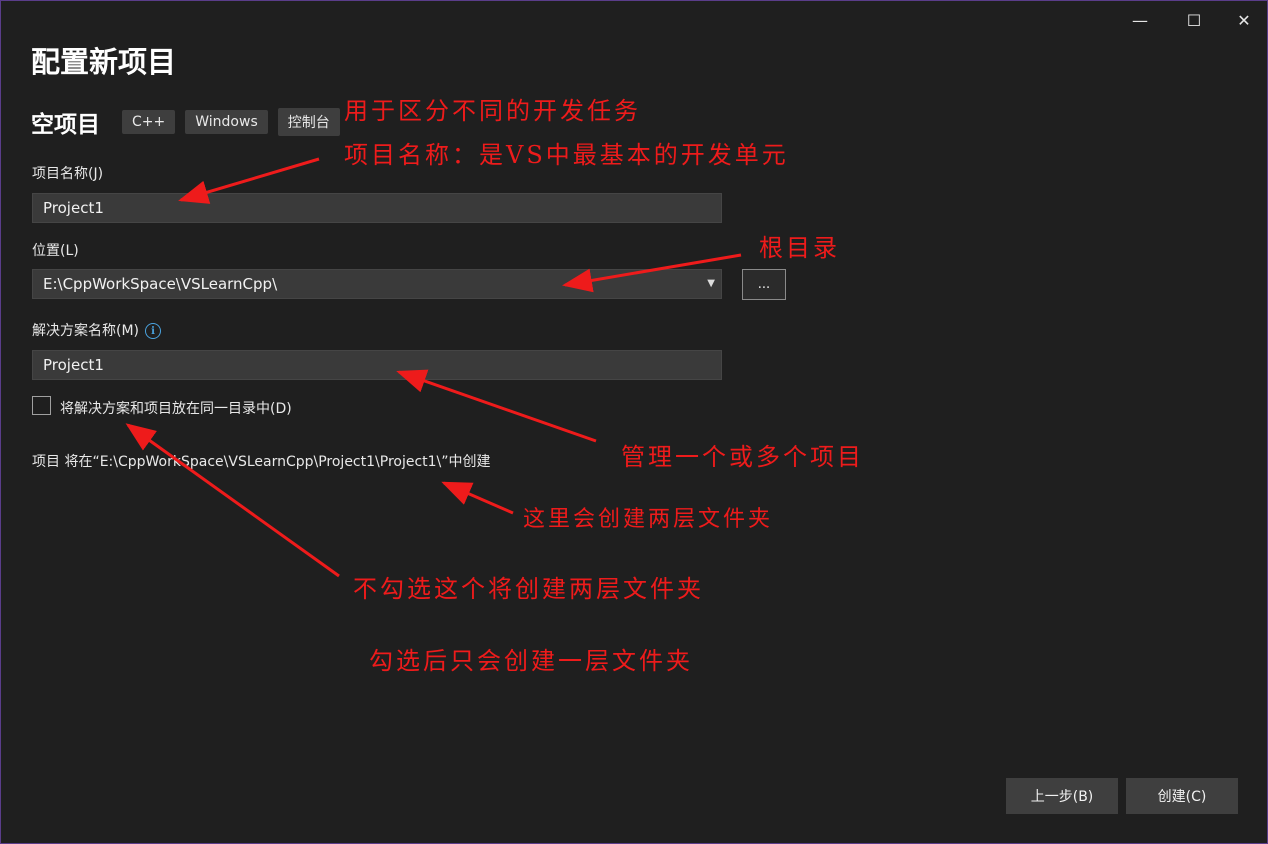 This screenshot has width=1268, height=844. Describe the element at coordinates (149, 122) in the screenshot. I see `tag-cpp: C++` at that location.